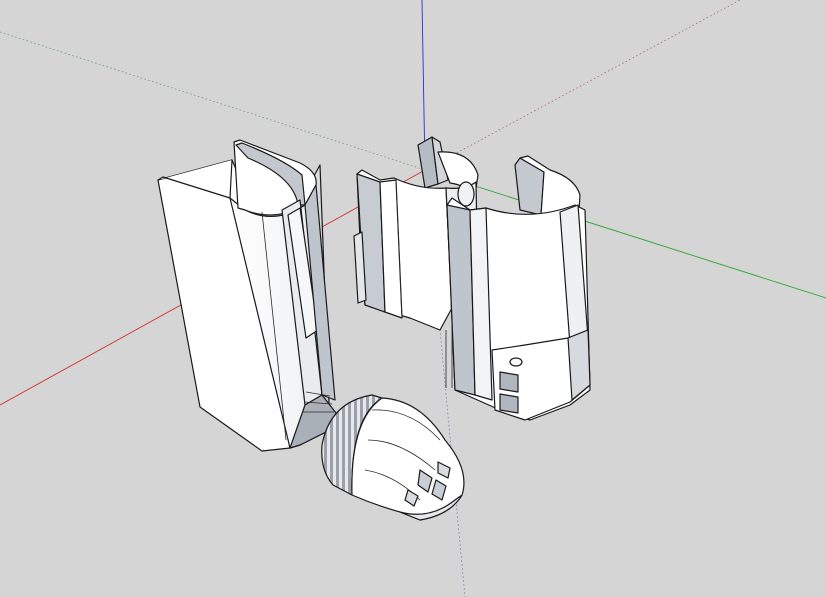  I want to click on nozzle-cap, so click(393, 457).